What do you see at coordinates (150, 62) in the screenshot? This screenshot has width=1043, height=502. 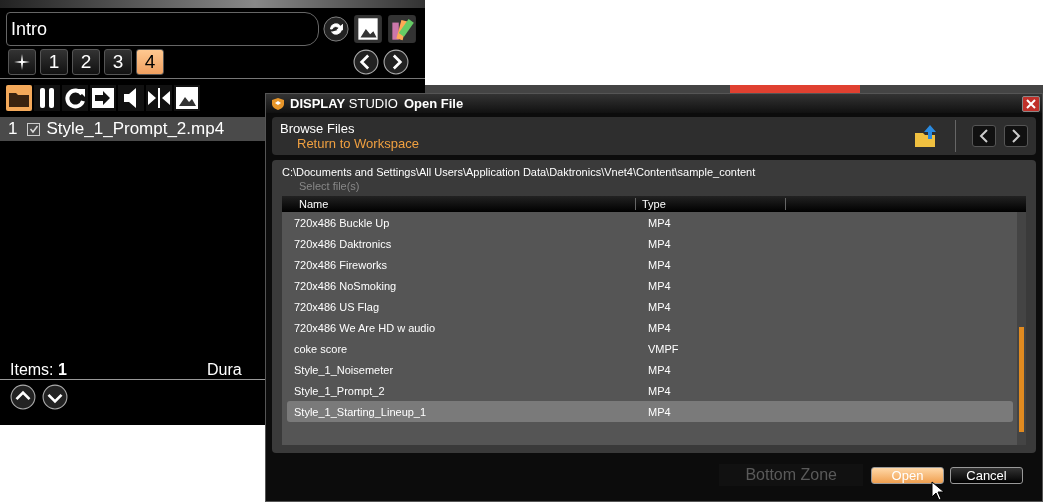 I see `page-tab: 4` at bounding box center [150, 62].